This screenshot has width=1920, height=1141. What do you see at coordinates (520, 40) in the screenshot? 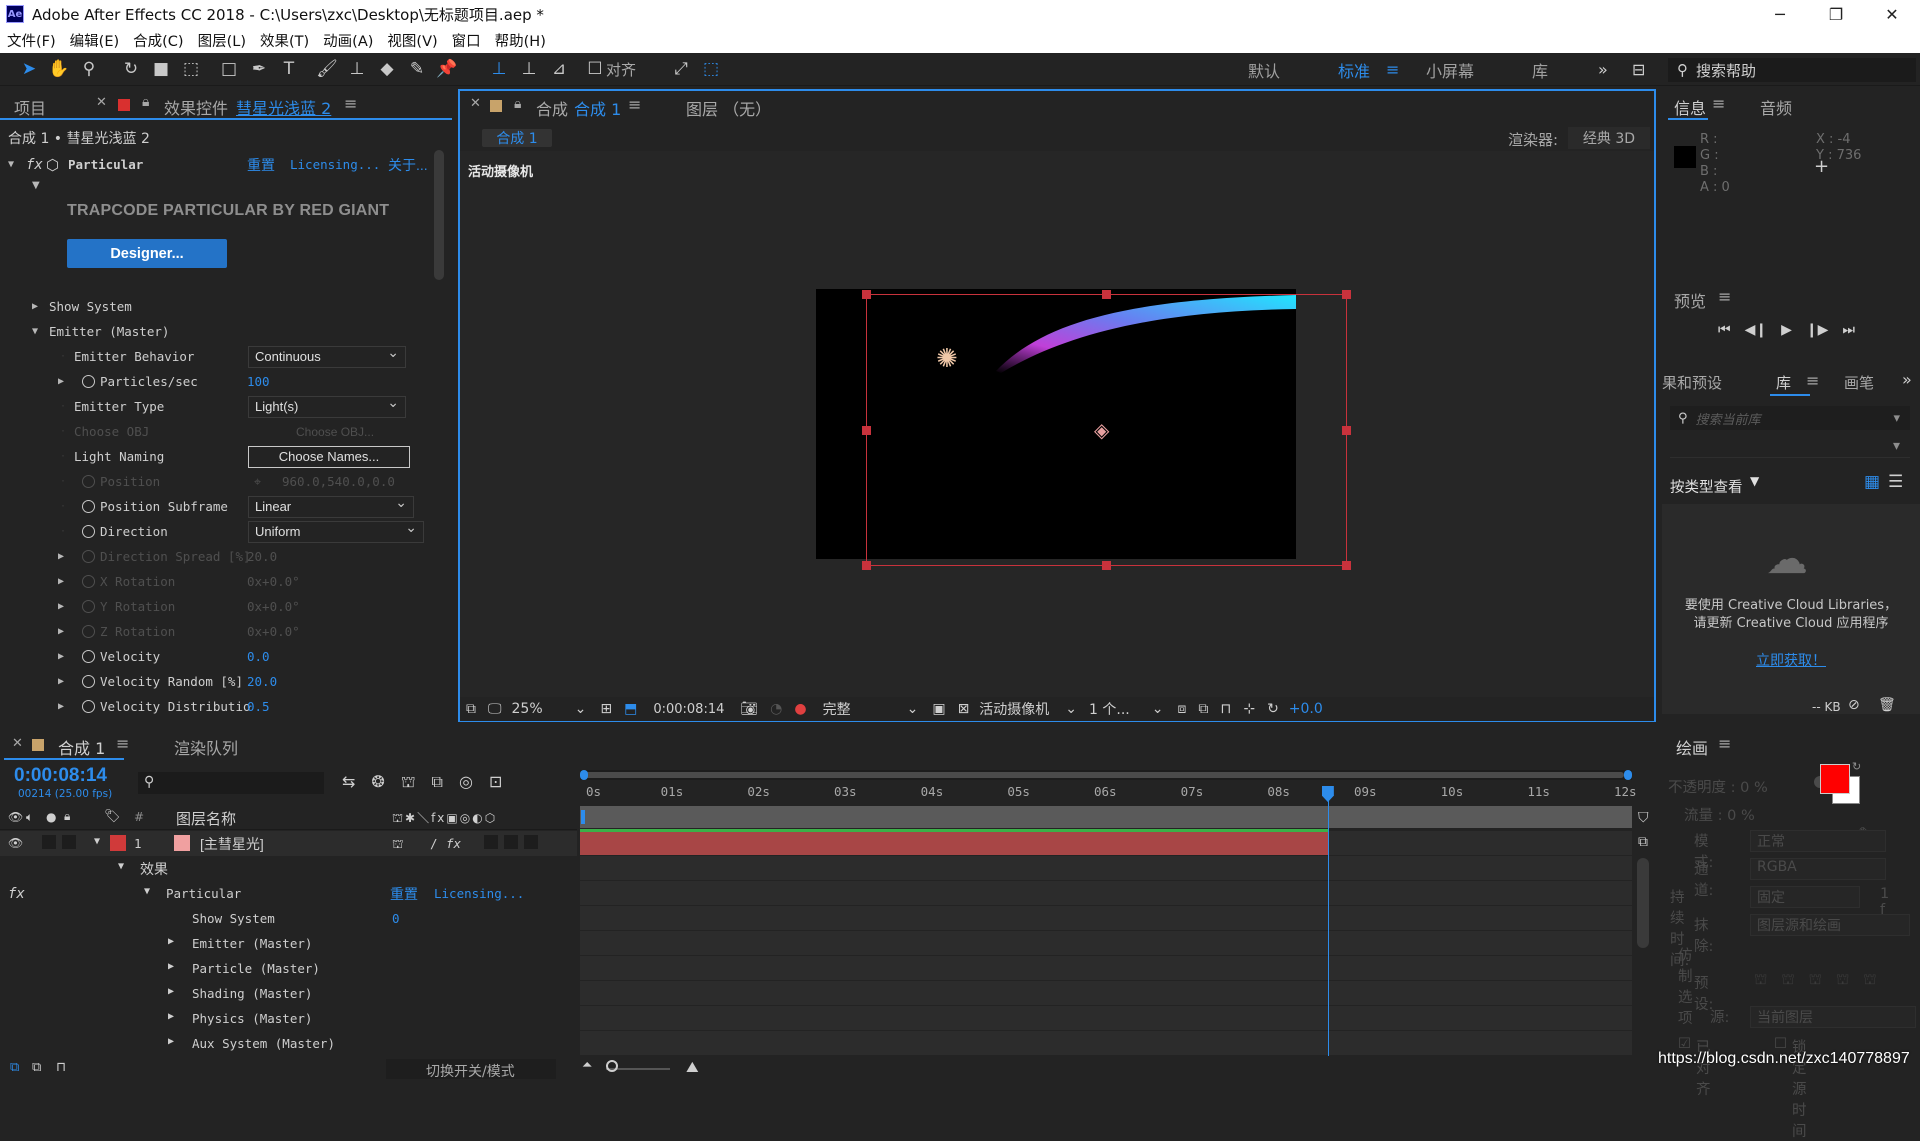
I see `menu-help: 帮助(H)` at bounding box center [520, 40].